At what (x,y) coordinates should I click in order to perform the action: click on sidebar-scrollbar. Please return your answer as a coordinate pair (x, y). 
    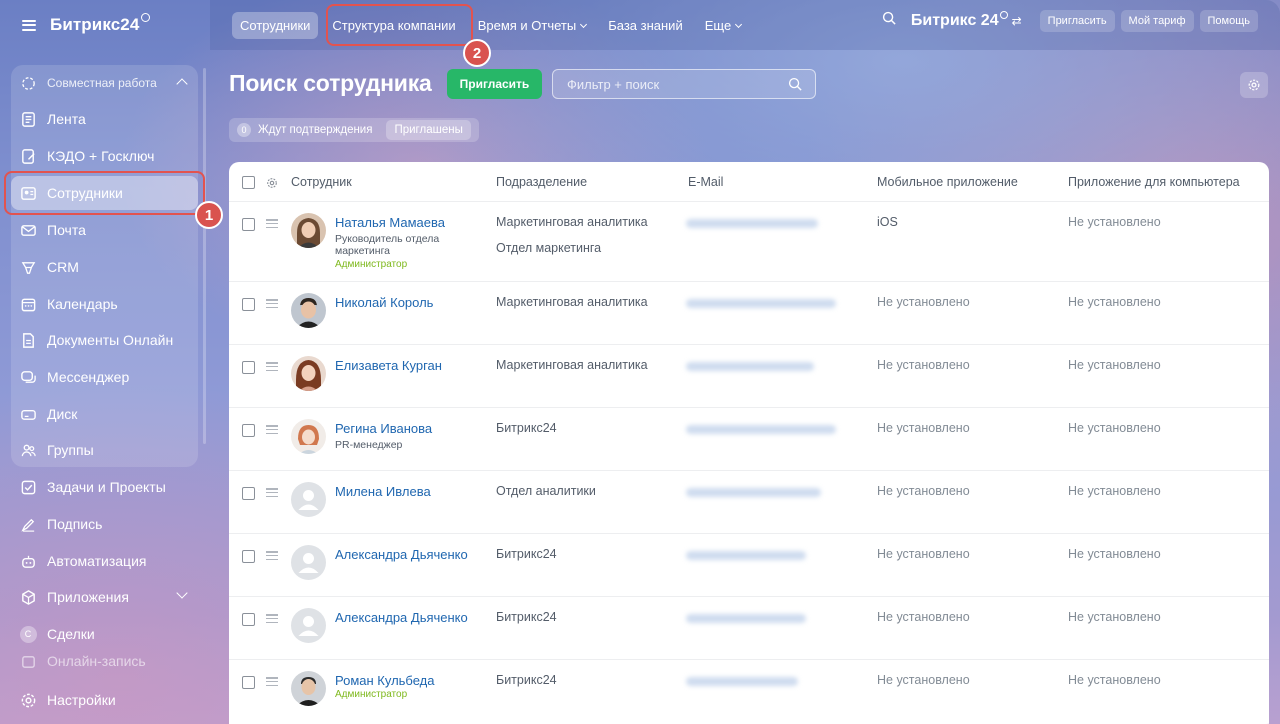
    Looking at the image, I should click on (204, 256).